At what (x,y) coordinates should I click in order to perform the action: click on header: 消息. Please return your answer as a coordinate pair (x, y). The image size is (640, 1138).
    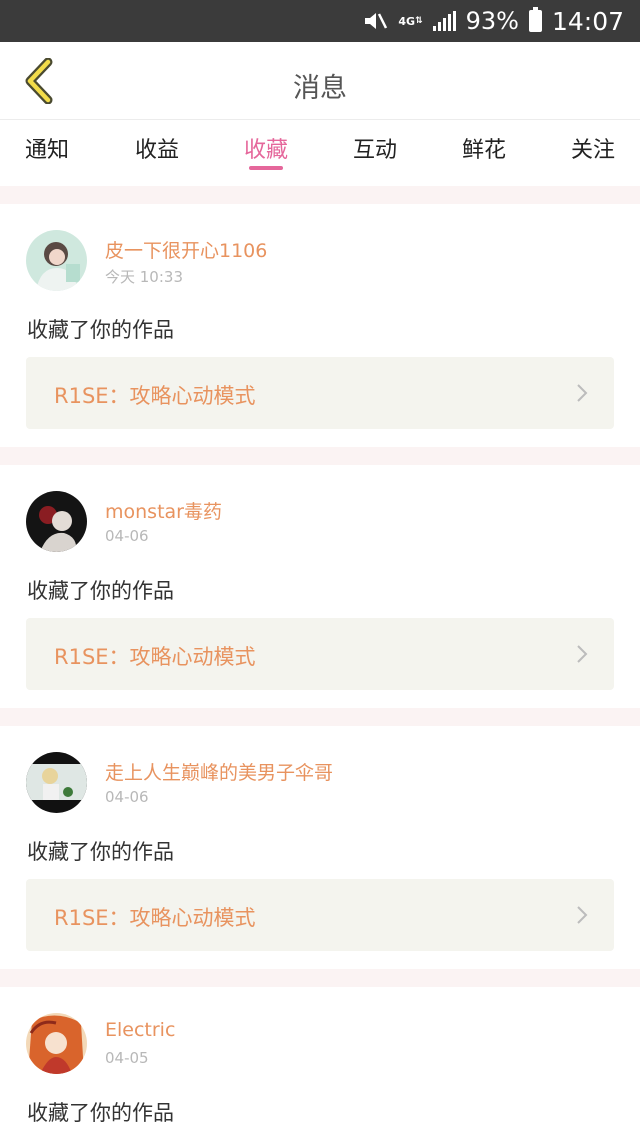
    Looking at the image, I should click on (320, 81).